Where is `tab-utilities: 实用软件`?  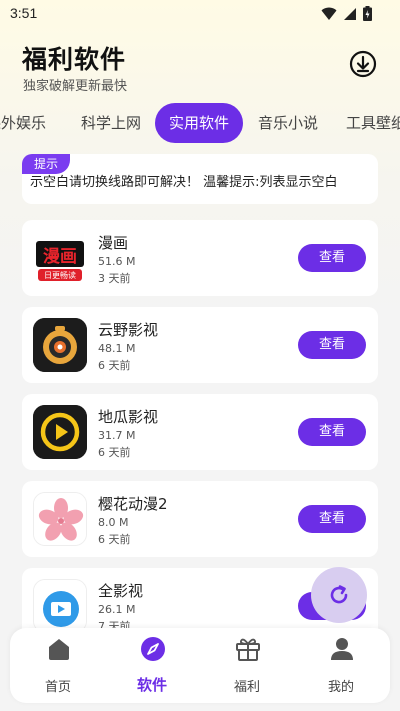
tab-utilities: 实用软件 is located at coordinates (199, 123).